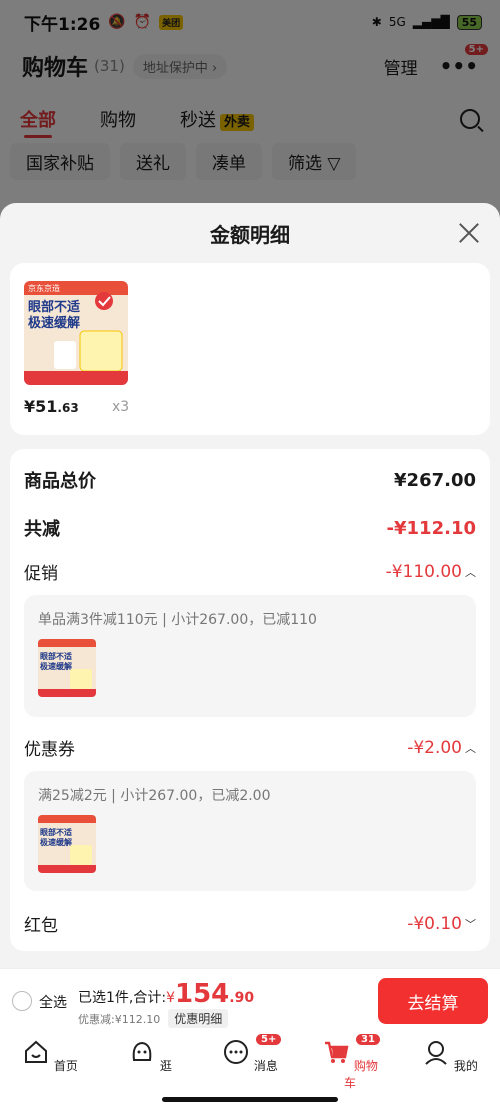 The height and width of the screenshot is (1111, 500). Describe the element at coordinates (170, 998) in the screenshot. I see `total-yen: ¥` at that location.